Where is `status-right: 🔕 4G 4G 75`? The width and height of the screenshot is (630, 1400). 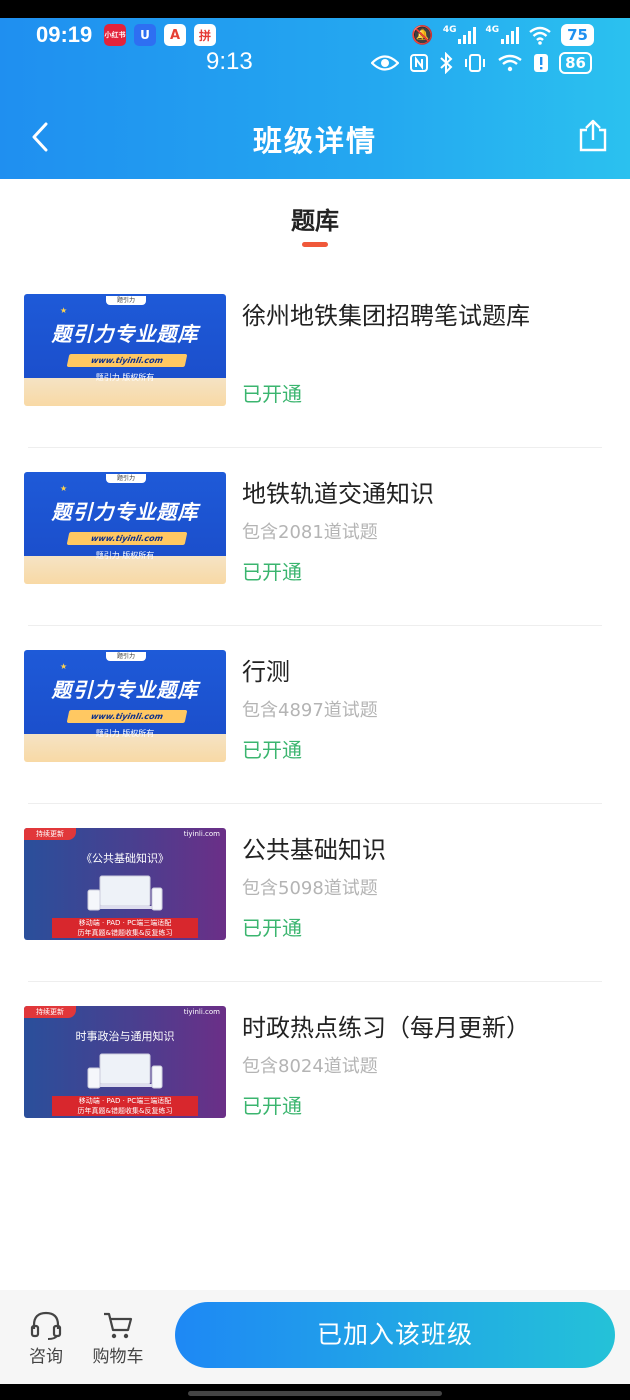 status-right: 🔕 4G 4G 75 is located at coordinates (502, 35).